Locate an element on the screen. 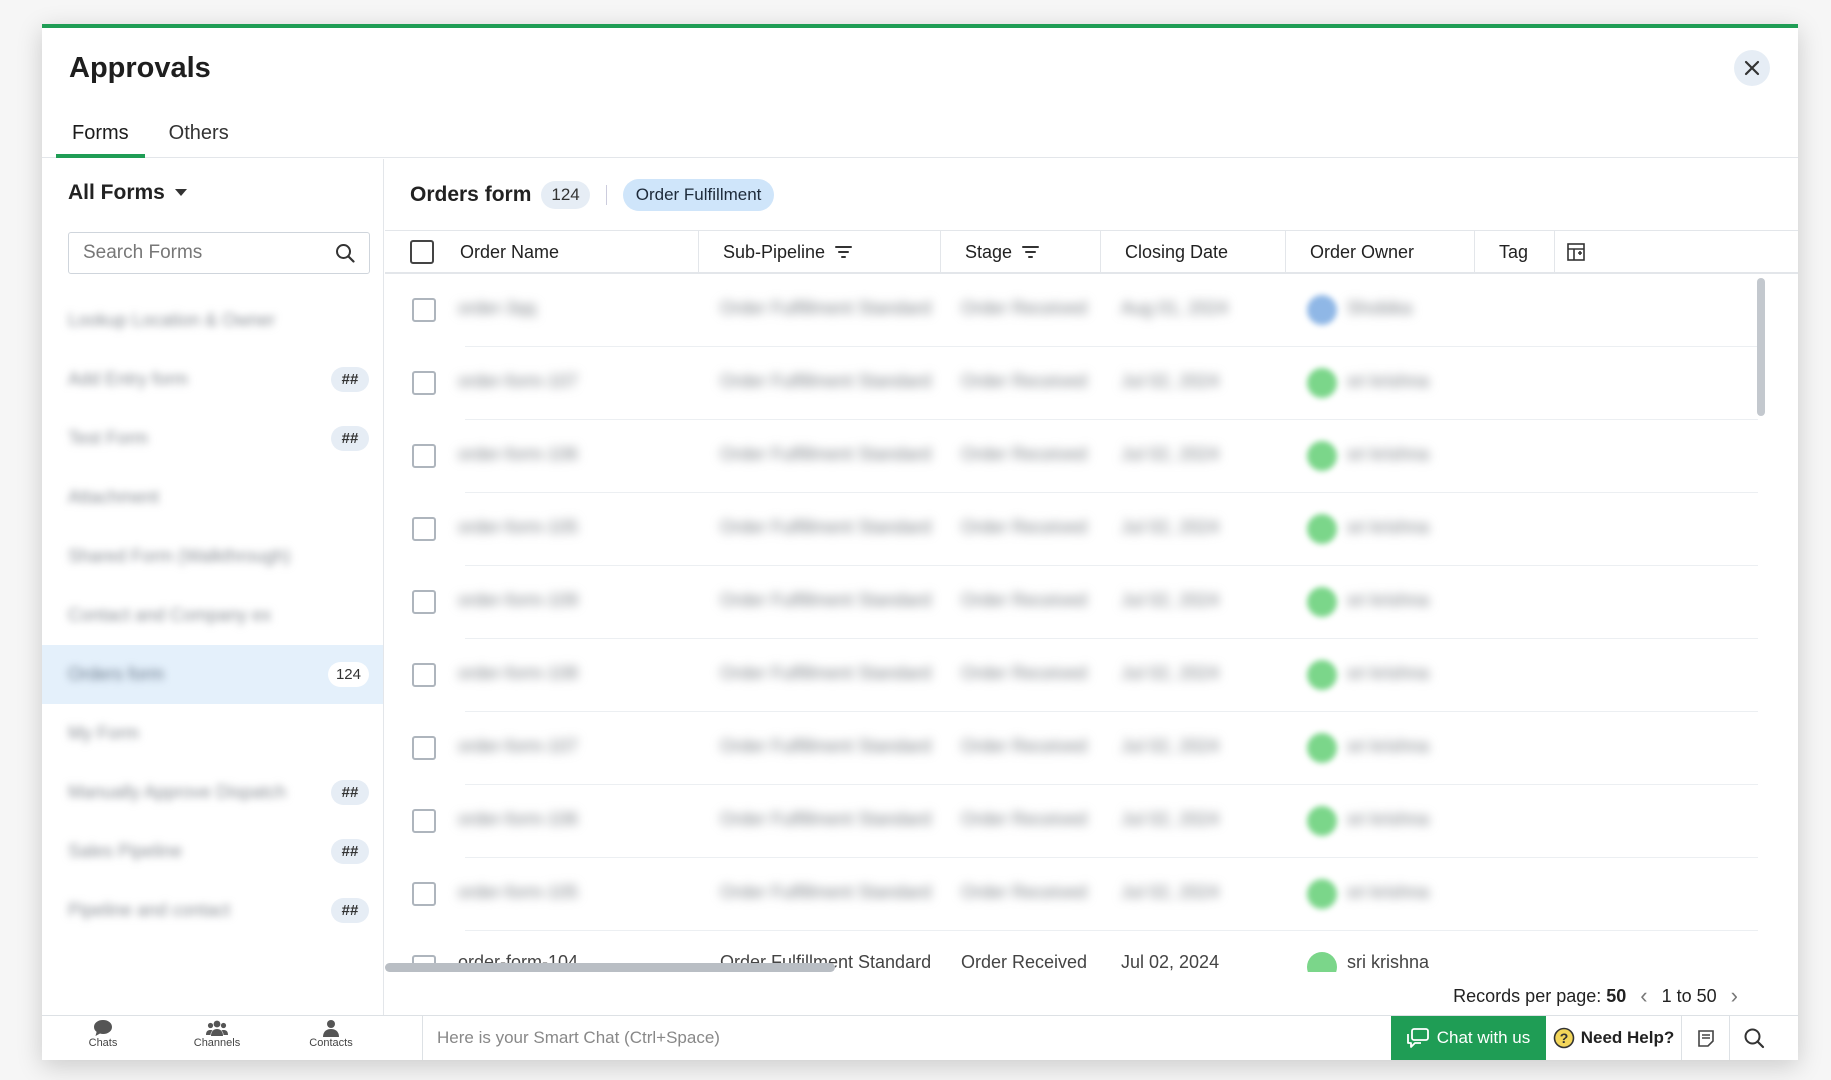  form-list-item: Add Entry form ## is located at coordinates (212, 379).